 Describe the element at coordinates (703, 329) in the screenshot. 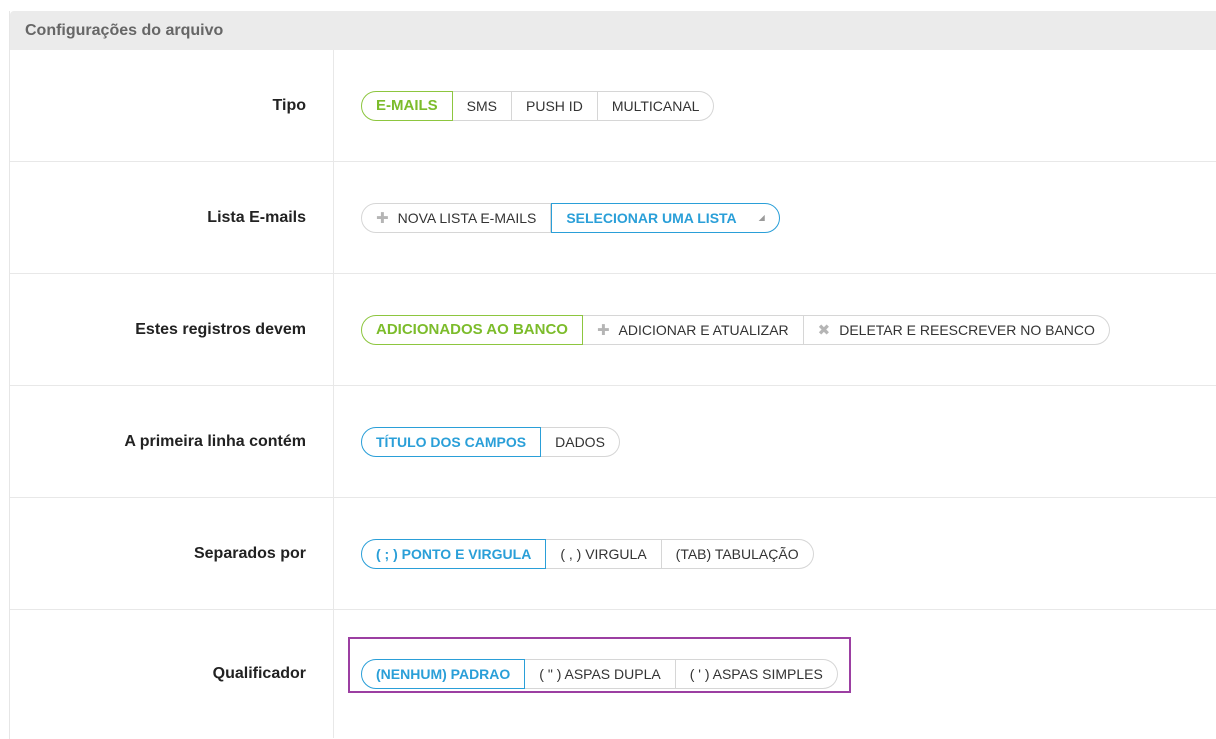

I see `add-and-update-label: ADICIONAR E ATUALIZAR` at that location.